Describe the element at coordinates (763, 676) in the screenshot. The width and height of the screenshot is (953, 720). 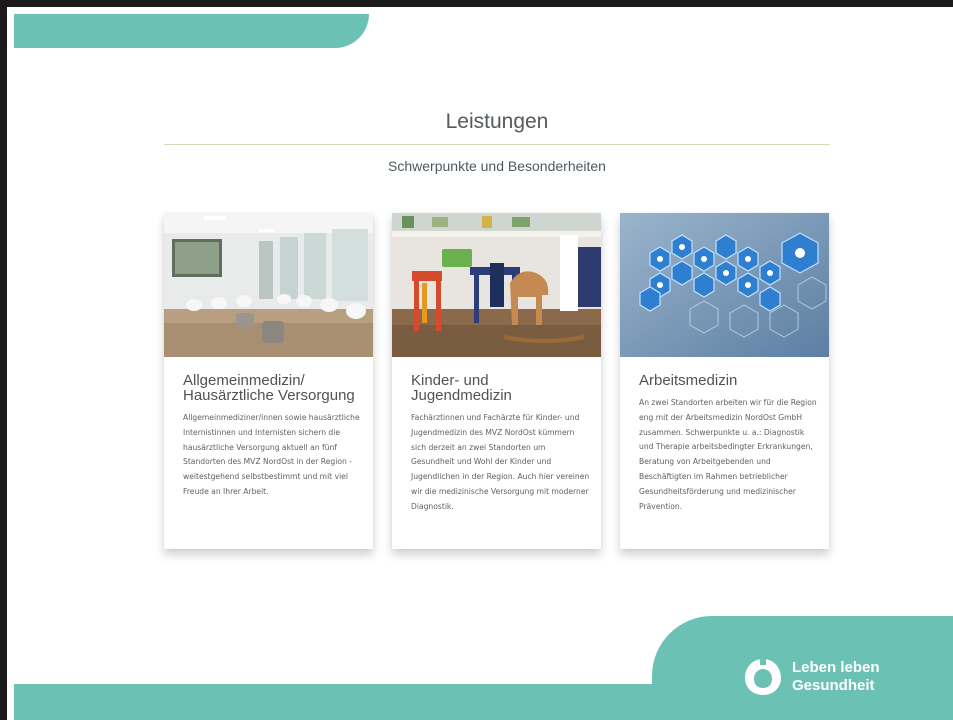
I see `brand-logo-icon` at that location.